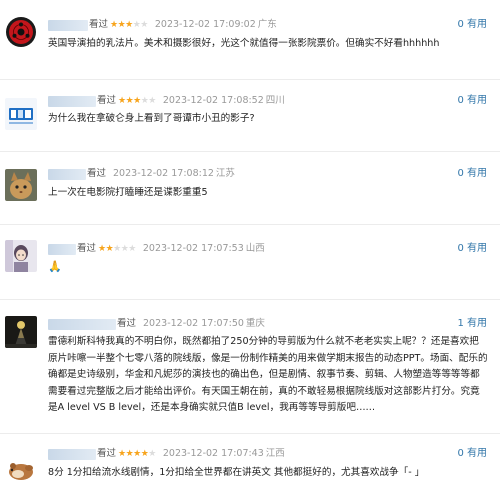  I want to click on comment-time: 2023-12-02 17:08:52, so click(213, 100).